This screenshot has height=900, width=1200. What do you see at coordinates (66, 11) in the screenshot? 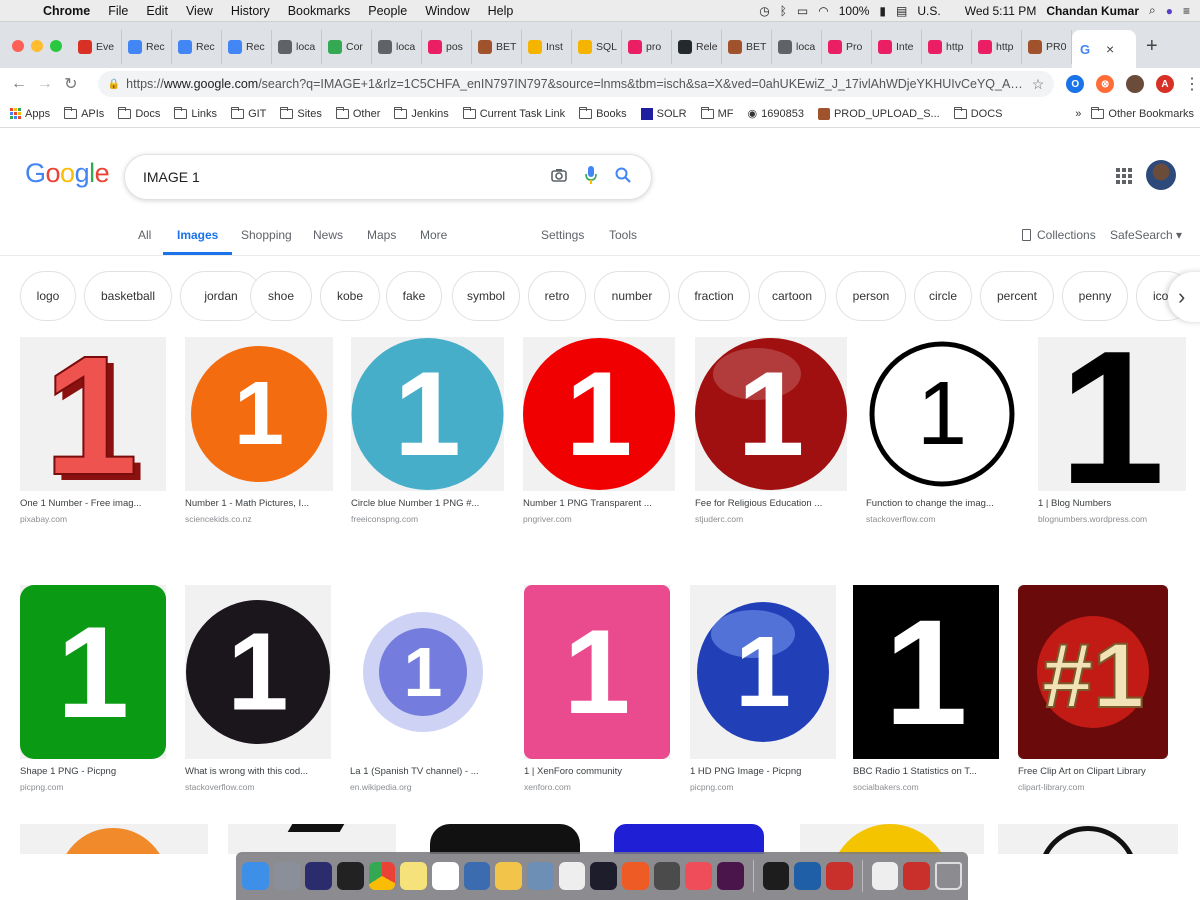
I see `menu-app-name: Chrome` at bounding box center [66, 11].